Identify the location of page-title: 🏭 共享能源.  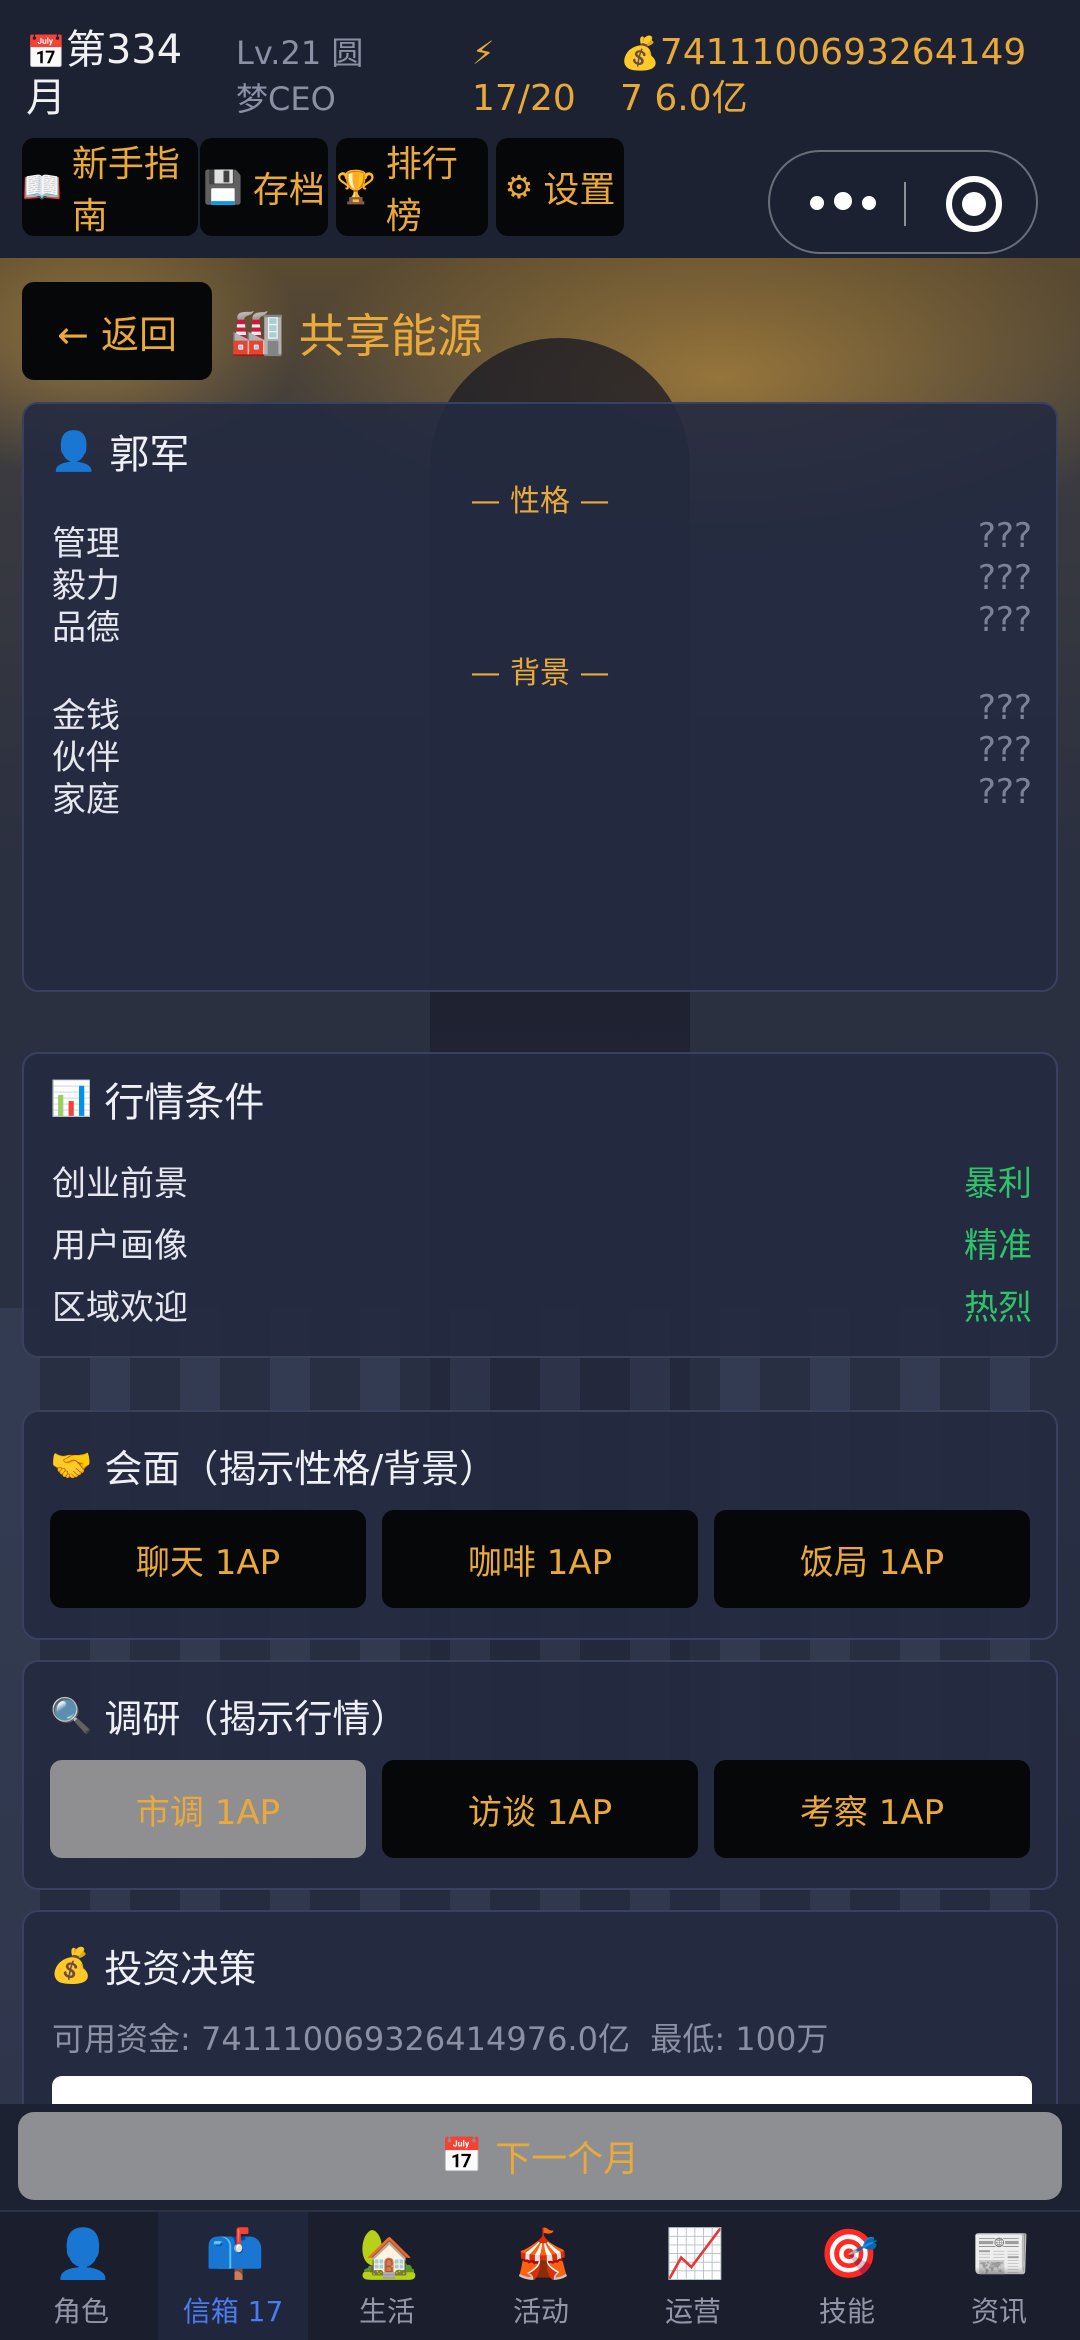
(356, 333).